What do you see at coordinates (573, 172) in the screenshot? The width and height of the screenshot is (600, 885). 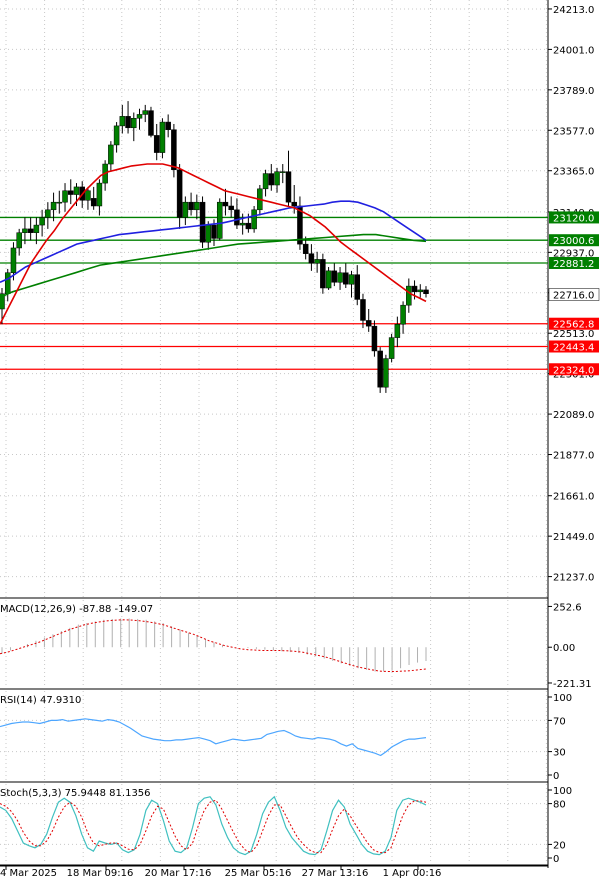 I see `y-tick-label: 23365.0` at bounding box center [573, 172].